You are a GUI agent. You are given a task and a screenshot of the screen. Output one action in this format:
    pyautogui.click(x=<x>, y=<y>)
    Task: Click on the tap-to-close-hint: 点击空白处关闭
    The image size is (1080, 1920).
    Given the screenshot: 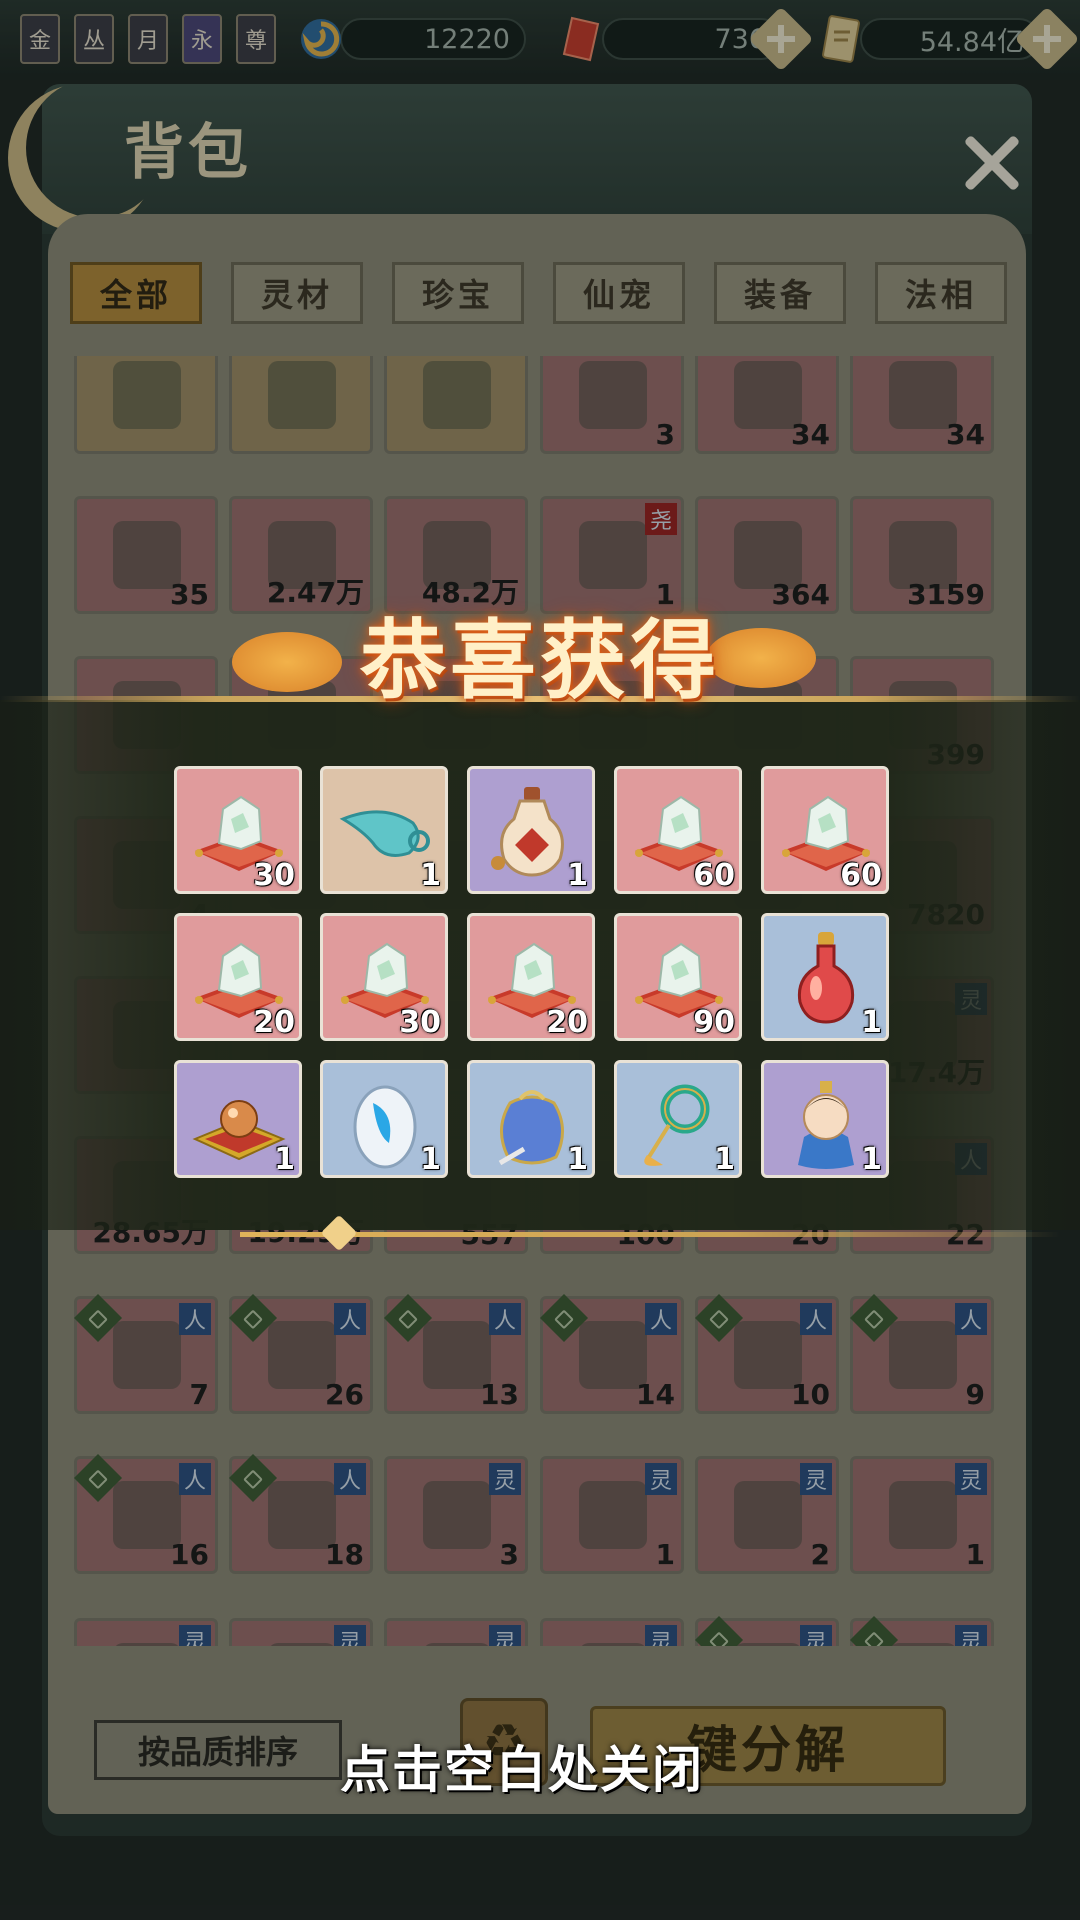 What is the action you would take?
    pyautogui.click(x=522, y=1770)
    